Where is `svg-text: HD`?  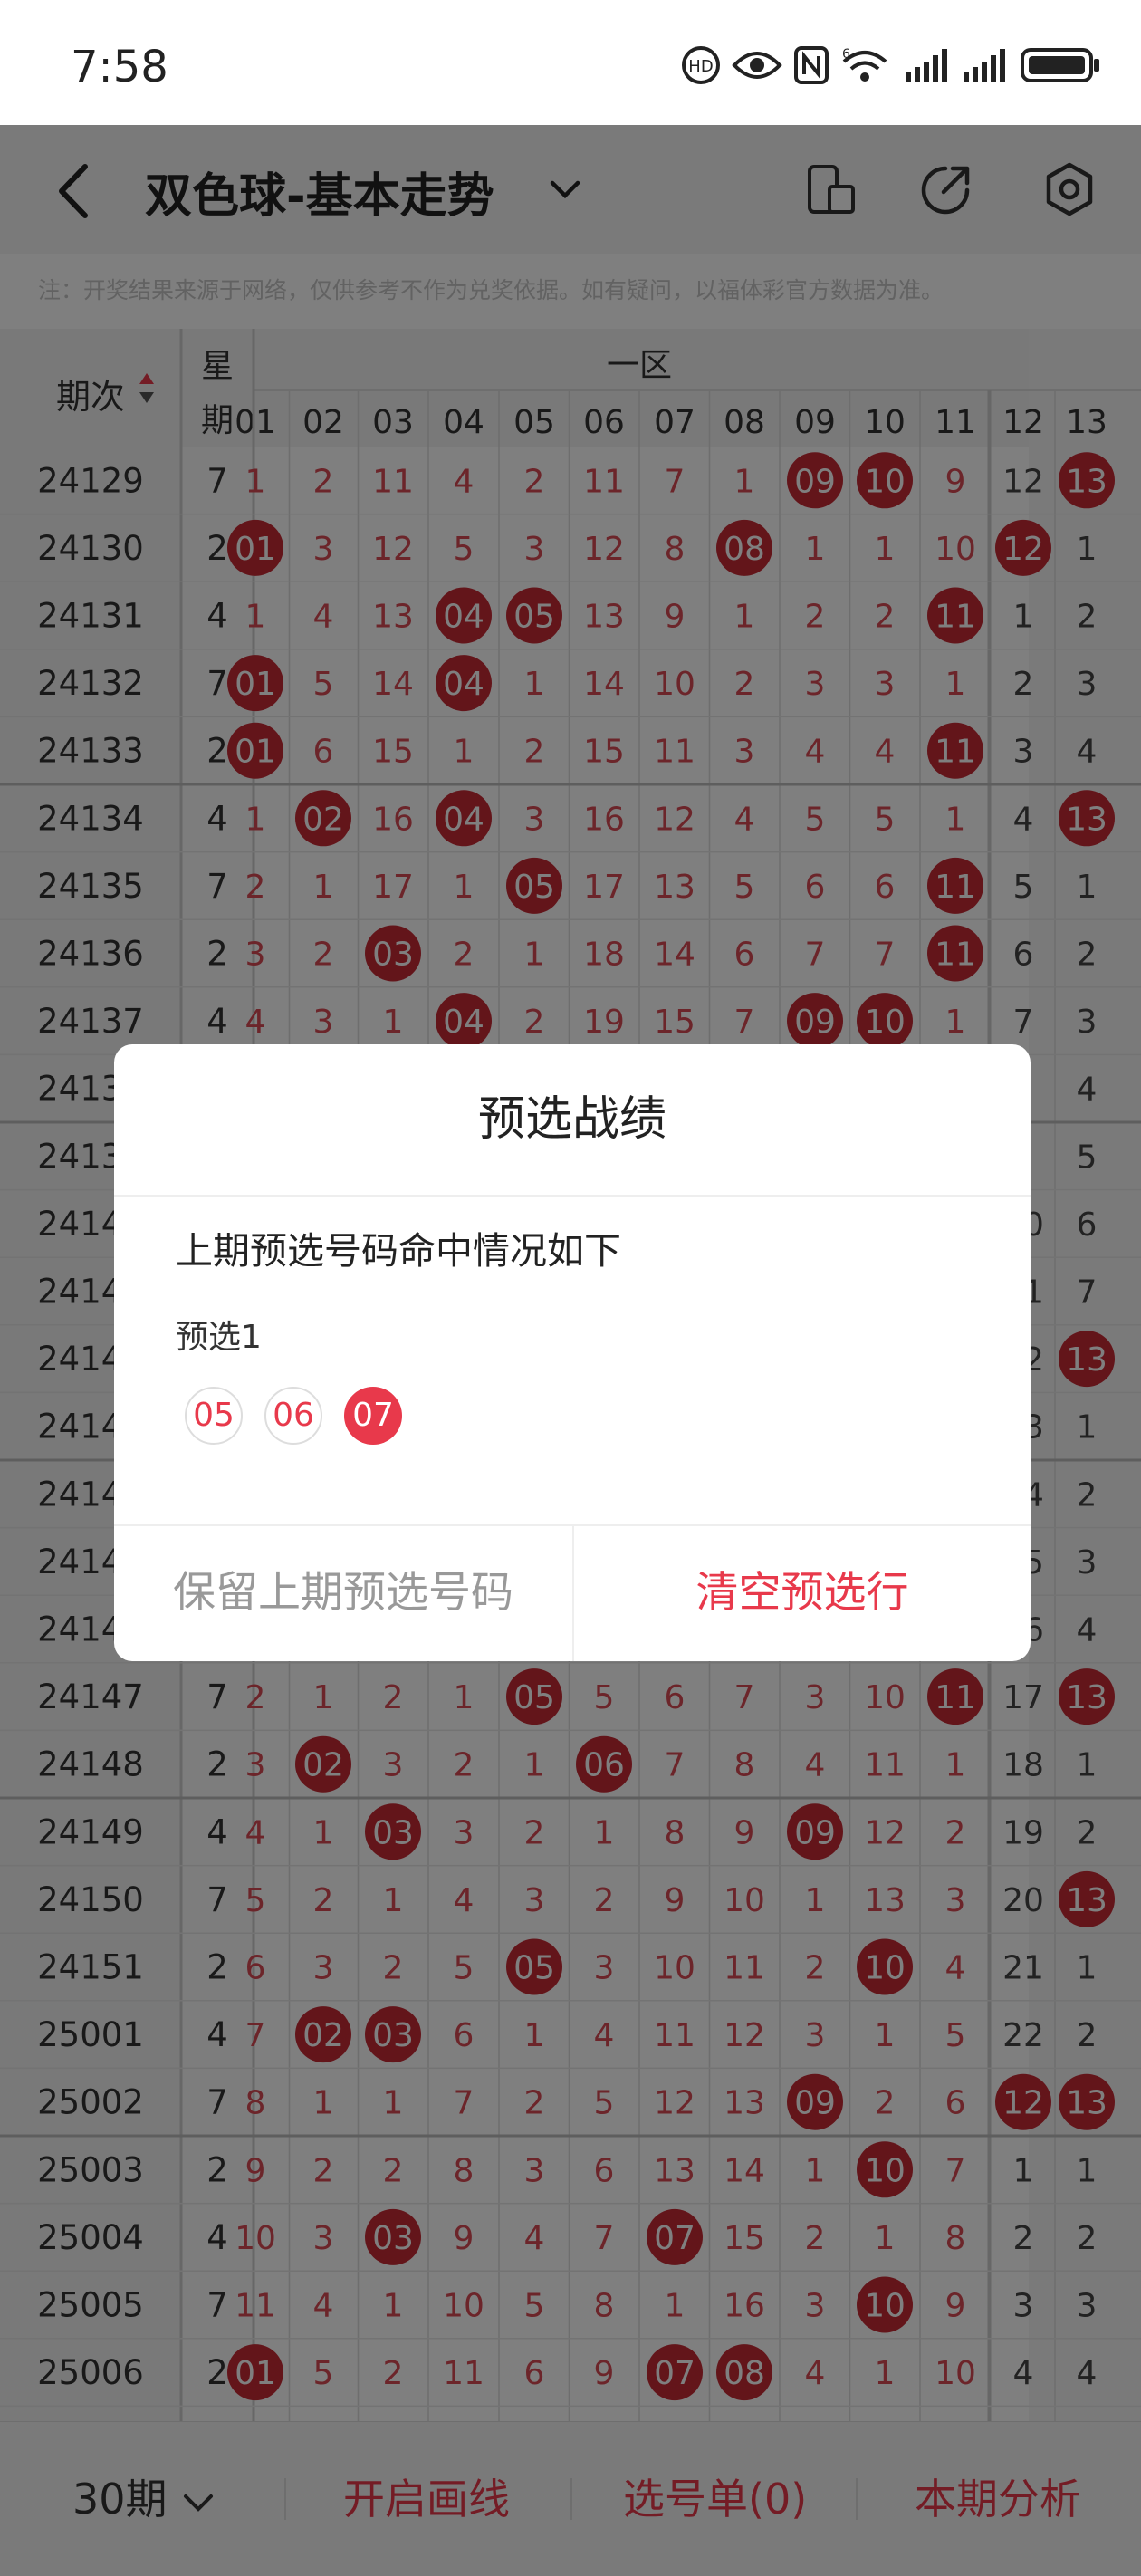
svg-text: HD is located at coordinates (701, 66).